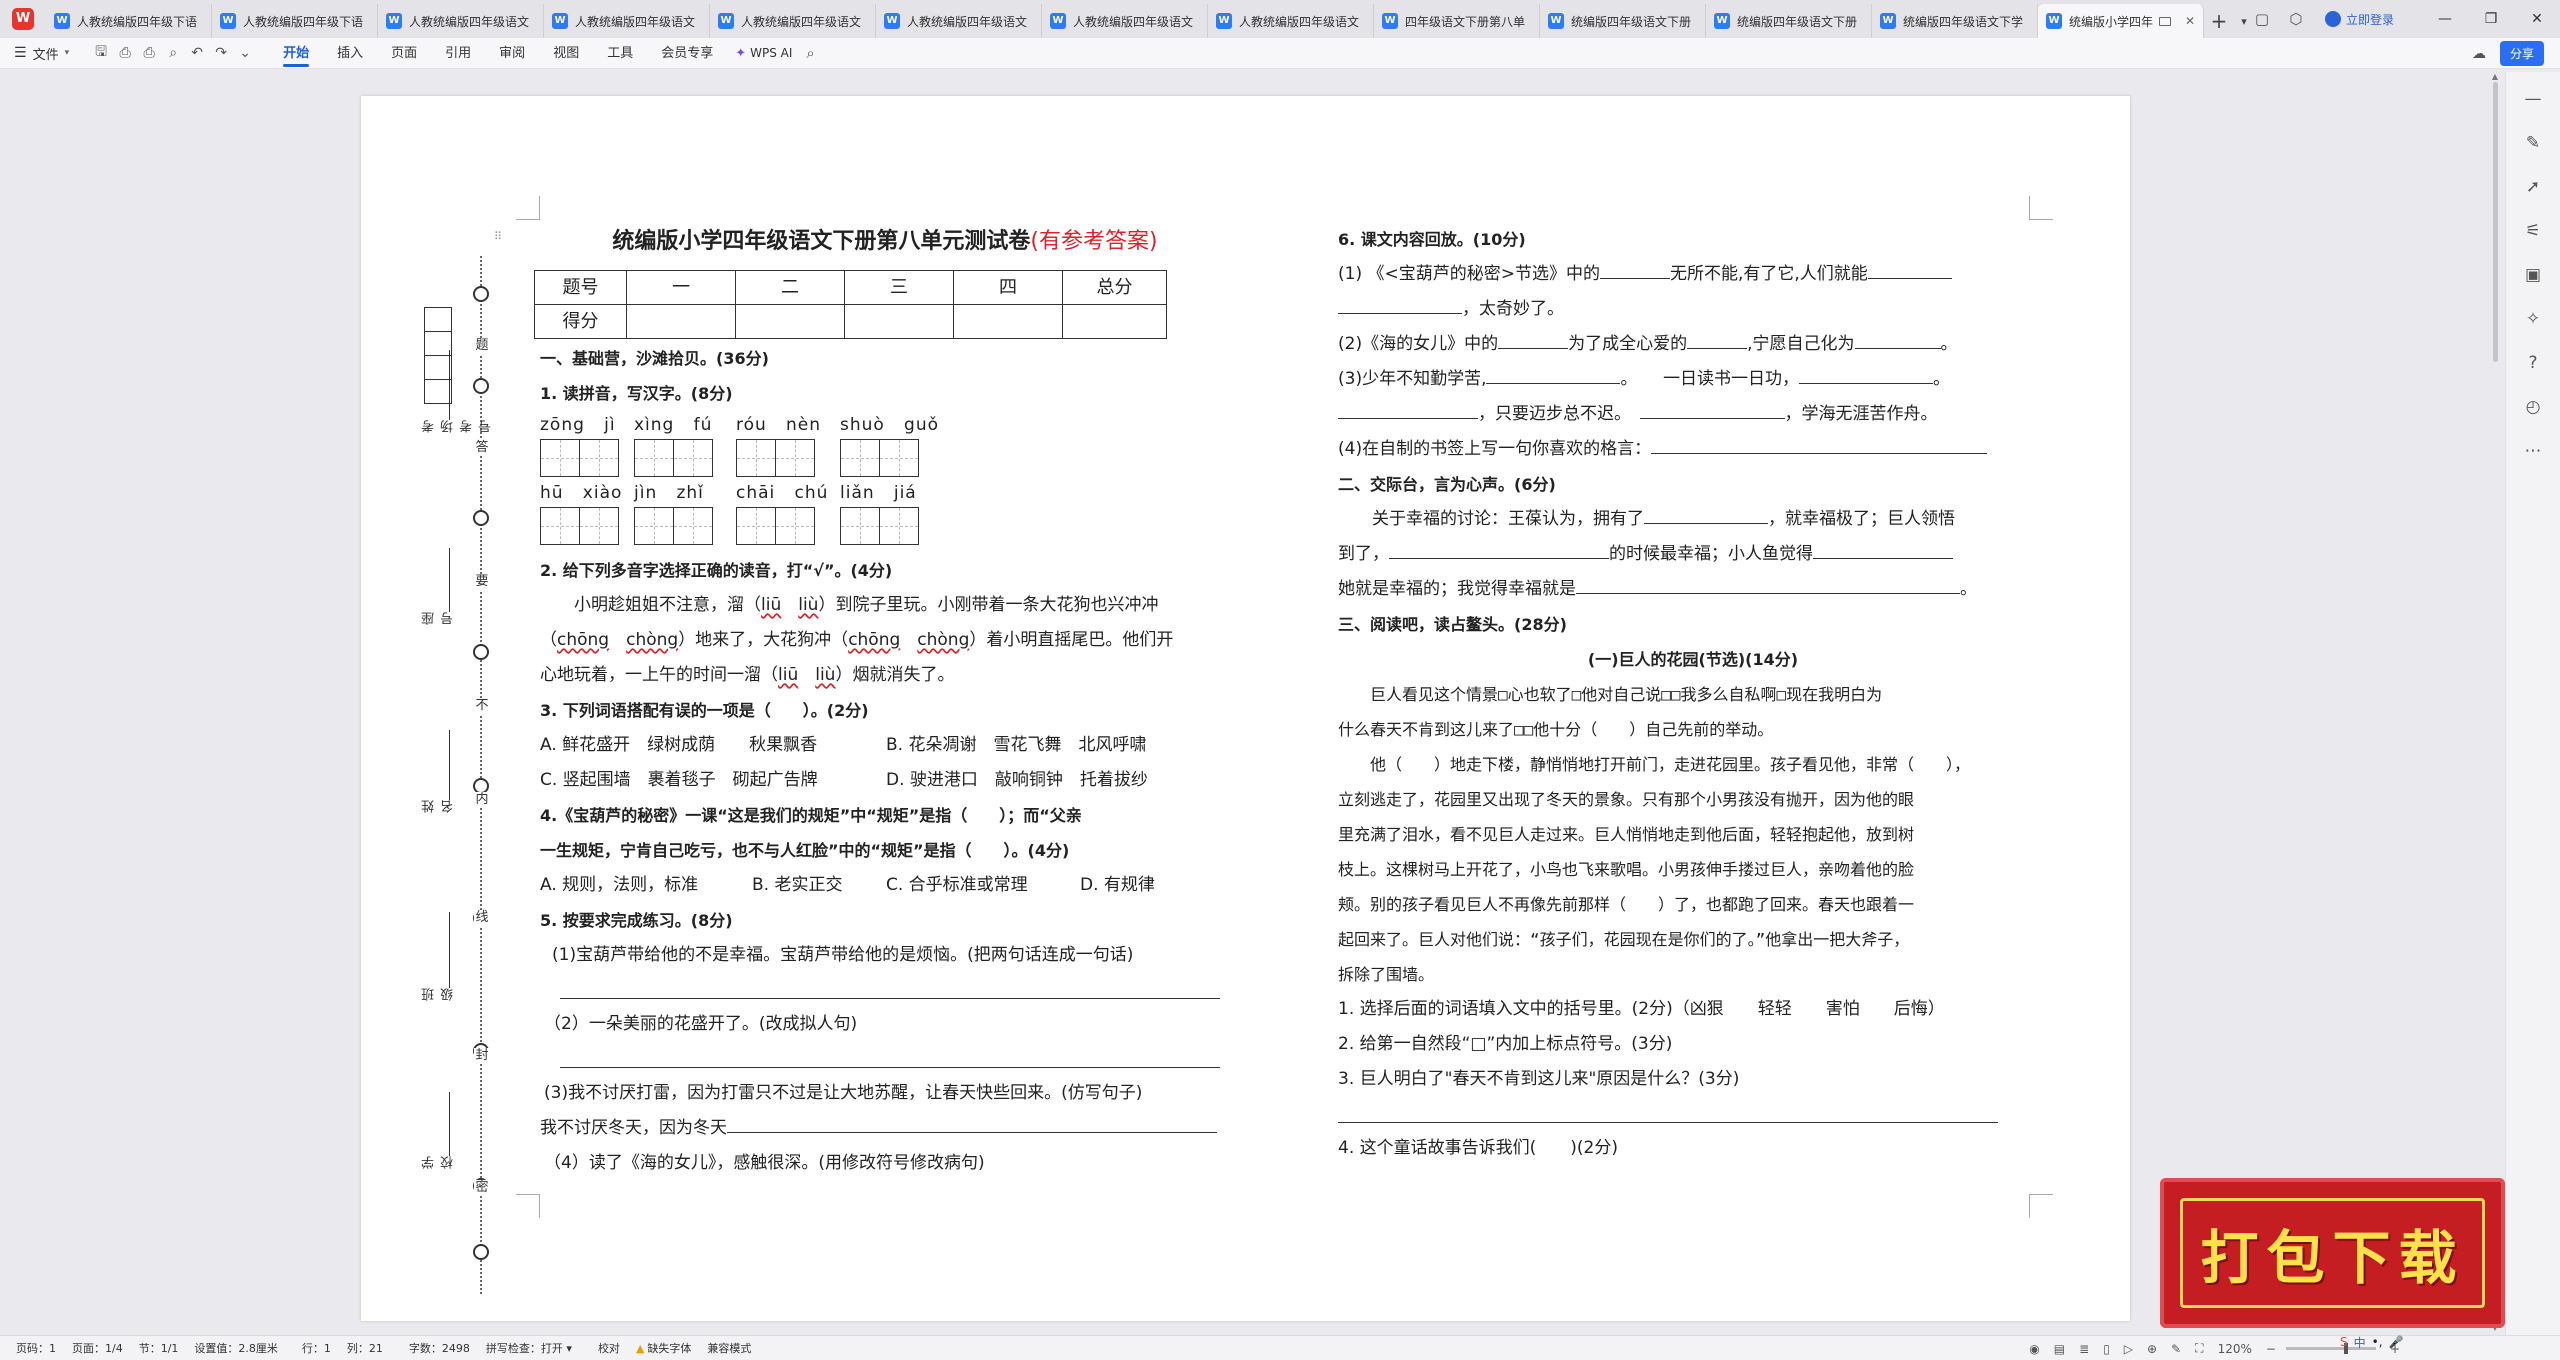 This screenshot has width=2560, height=1360. What do you see at coordinates (2521, 53) in the screenshot?
I see `share-button: 分享` at bounding box center [2521, 53].